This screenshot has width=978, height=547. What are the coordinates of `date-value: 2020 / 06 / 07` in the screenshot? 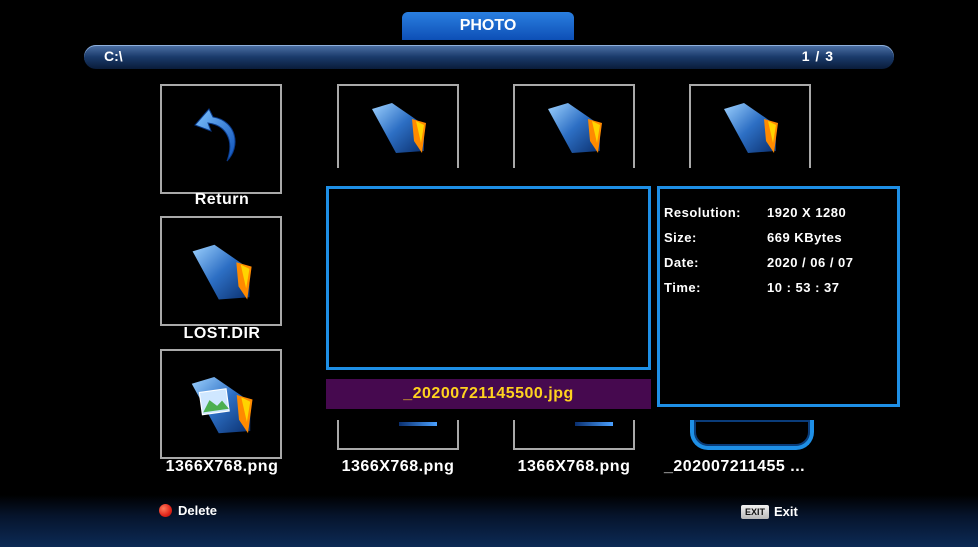 It's located at (810, 262).